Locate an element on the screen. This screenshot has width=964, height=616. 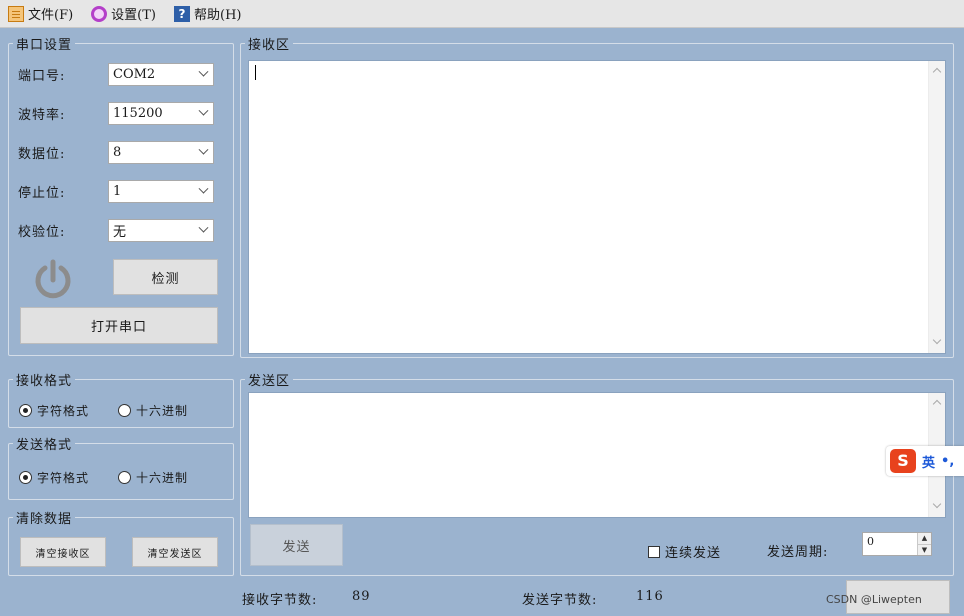
menu-file: 文件(F) is located at coordinates (40, 13).